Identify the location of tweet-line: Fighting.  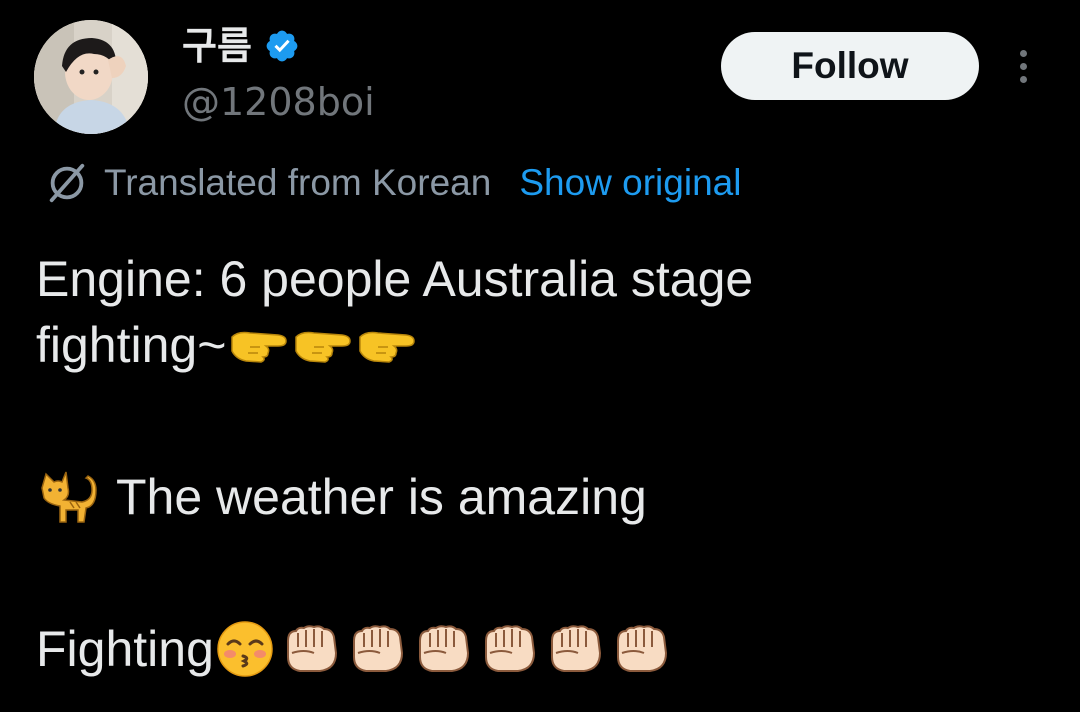
(546, 649).